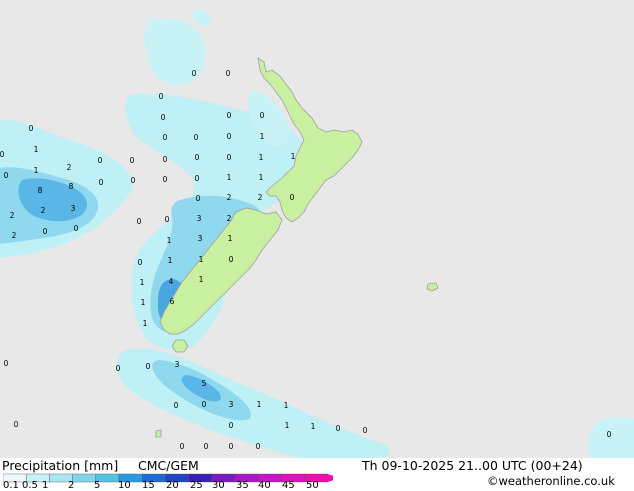 The width and height of the screenshot is (634, 491). What do you see at coordinates (312, 485) in the screenshot?
I see `color-scale-tick-label: 50` at bounding box center [312, 485].